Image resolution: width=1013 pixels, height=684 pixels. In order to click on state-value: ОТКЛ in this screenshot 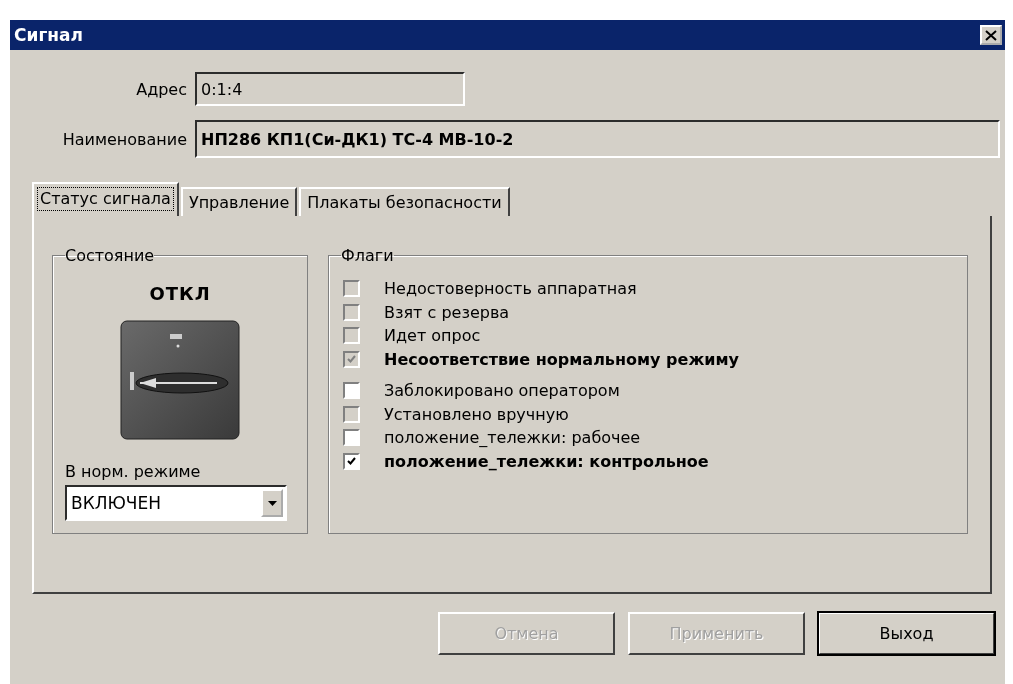, I will do `click(180, 293)`.